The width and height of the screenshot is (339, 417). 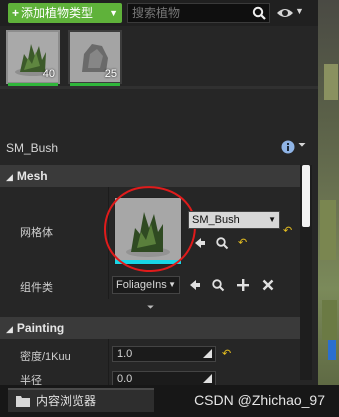 What do you see at coordinates (299, 11) in the screenshot?
I see `view-options-chevron-icon: ▼` at bounding box center [299, 11].